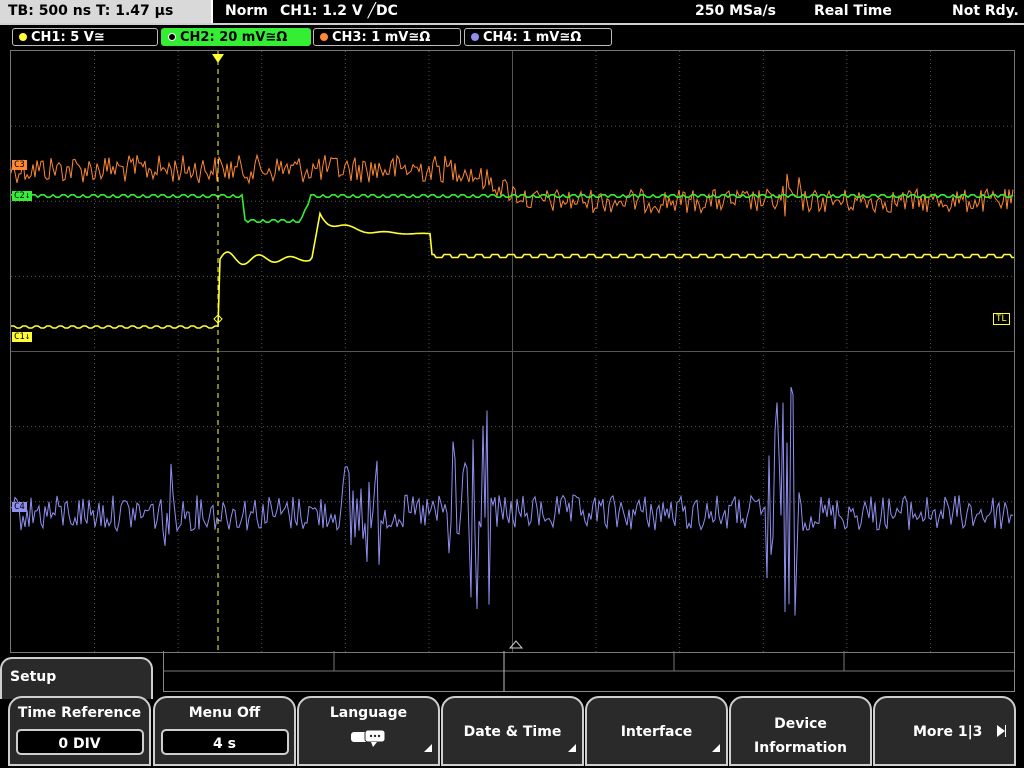 This screenshot has height=768, width=1024. What do you see at coordinates (324, 37) in the screenshot?
I see `channel-3-dot-icon` at bounding box center [324, 37].